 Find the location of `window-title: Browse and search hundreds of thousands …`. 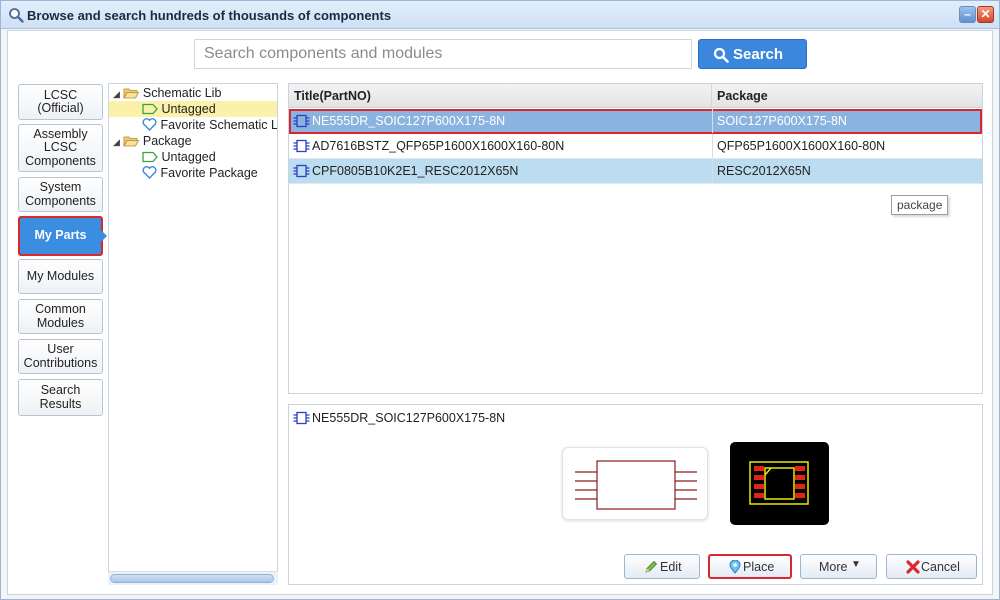

window-title: Browse and search hundreds of thousands … is located at coordinates (209, 15).